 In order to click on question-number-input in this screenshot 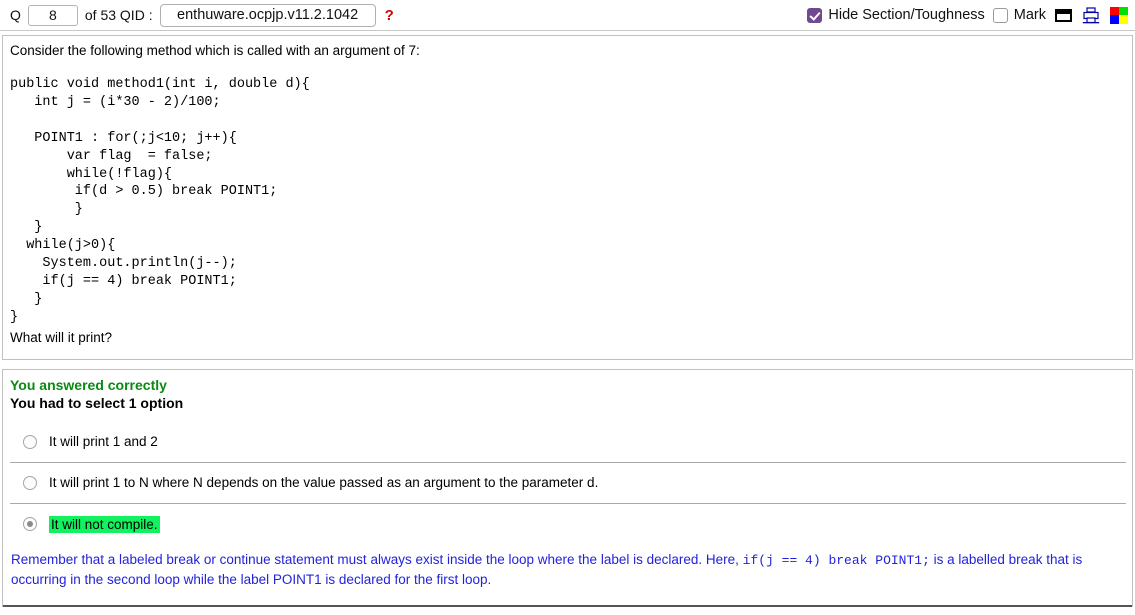, I will do `click(52, 15)`.